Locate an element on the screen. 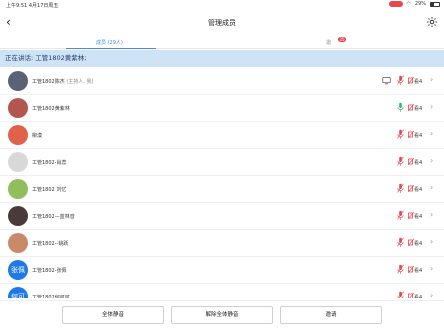 The width and height of the screenshot is (444, 332). battery-percent: 29% is located at coordinates (420, 4).